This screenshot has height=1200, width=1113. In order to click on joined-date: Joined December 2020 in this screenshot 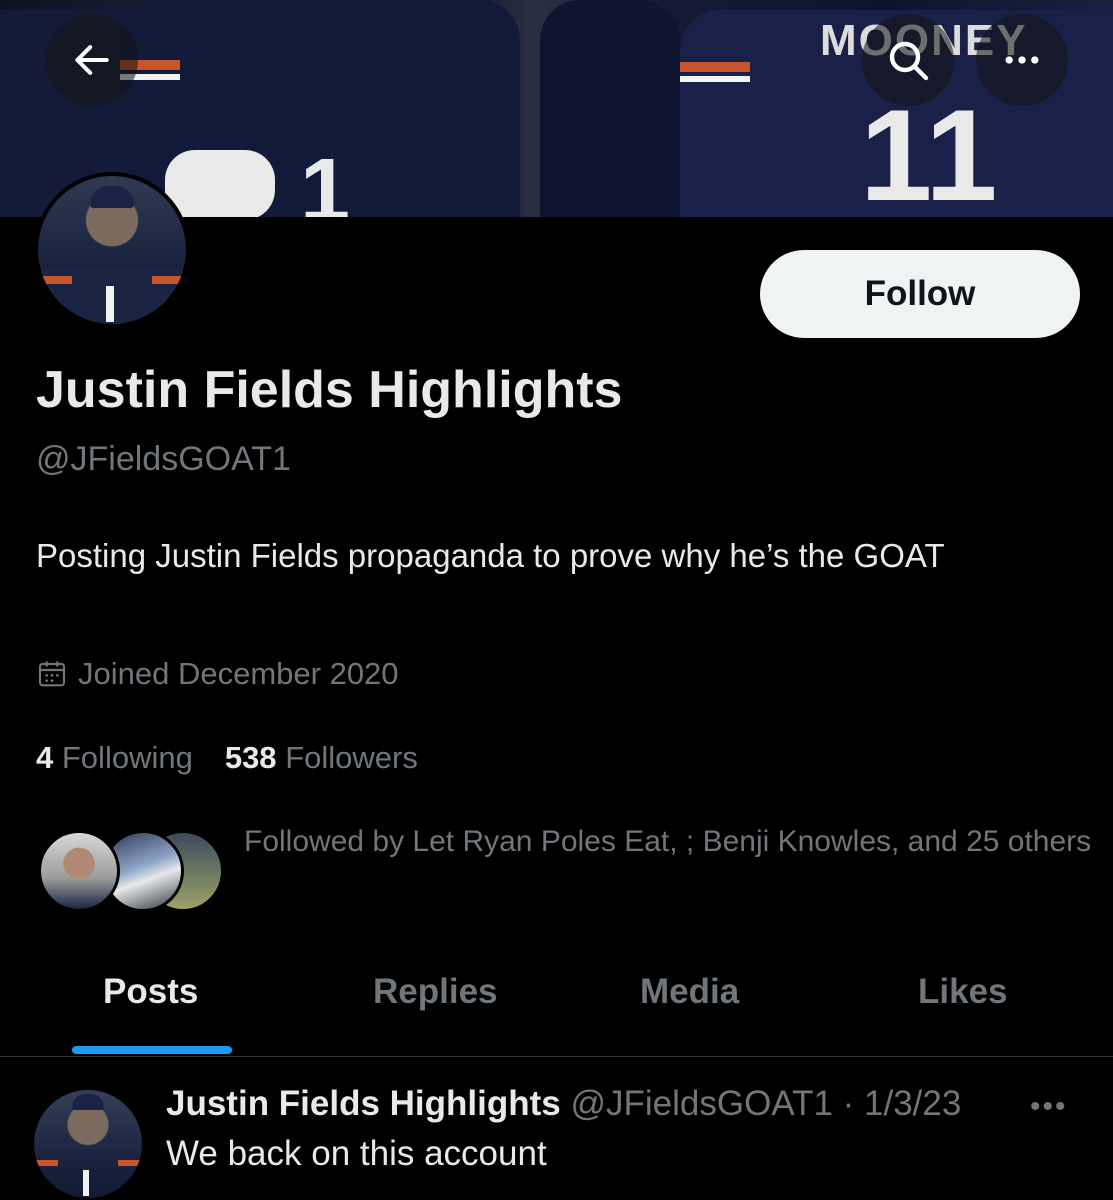, I will do `click(217, 674)`.